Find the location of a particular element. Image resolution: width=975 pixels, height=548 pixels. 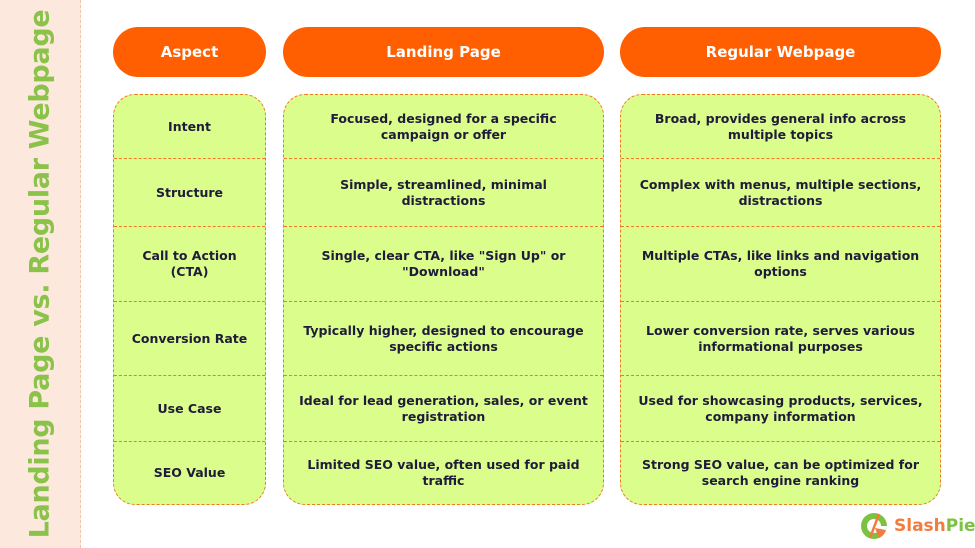

header-regular-webpage: Regular Webpage is located at coordinates (780, 52).